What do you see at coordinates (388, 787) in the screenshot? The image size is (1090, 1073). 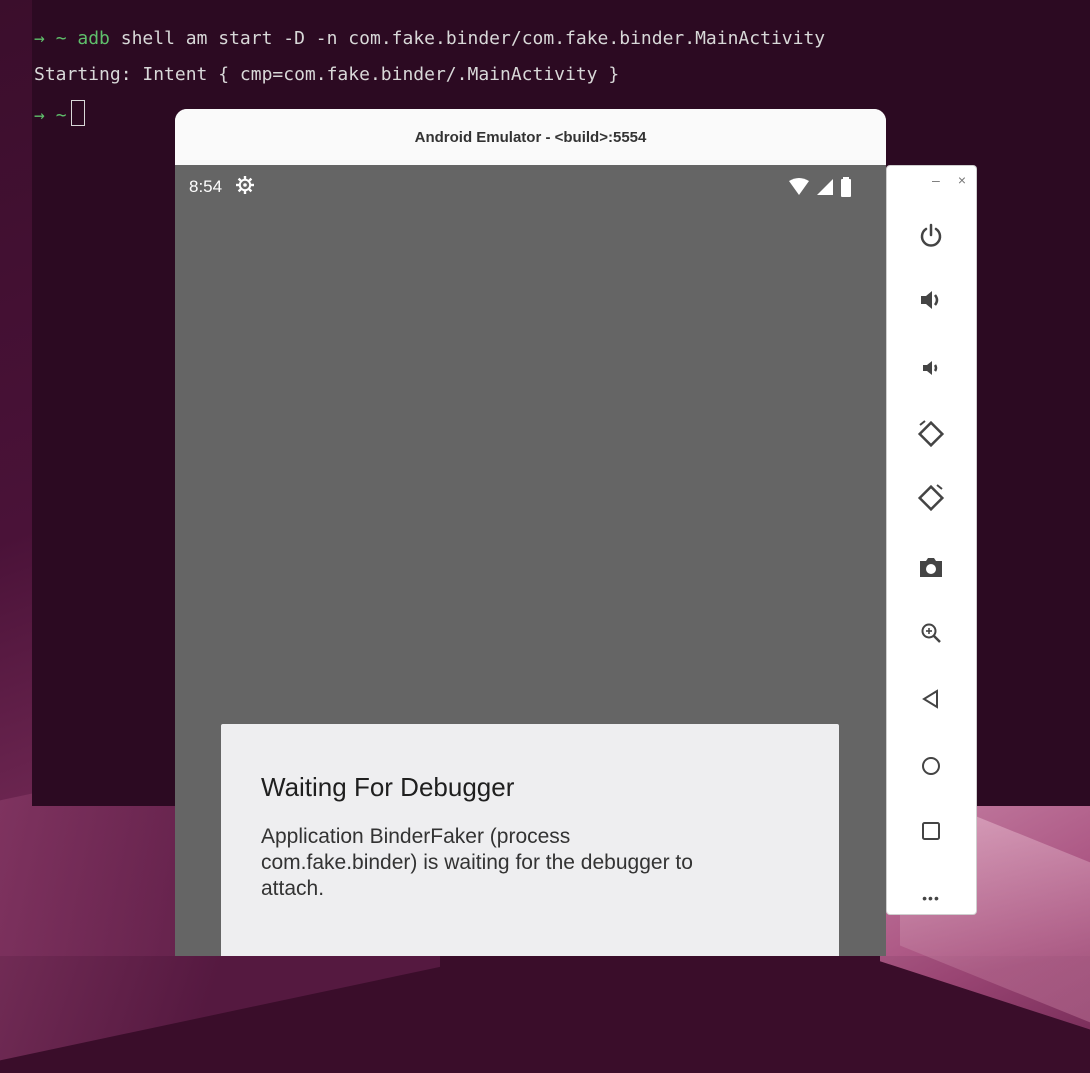 I see `dialog-title: Waiting For Debugger` at bounding box center [388, 787].